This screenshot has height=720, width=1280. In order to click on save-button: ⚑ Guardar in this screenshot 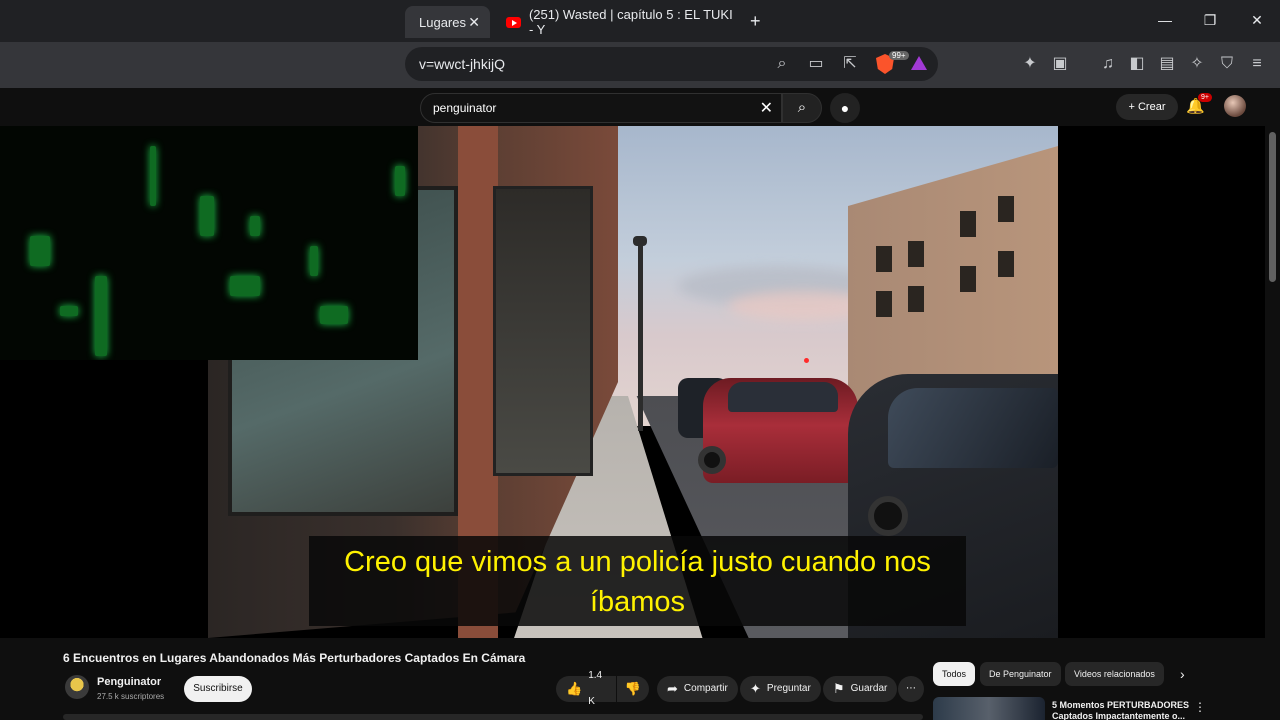, I will do `click(860, 689)`.